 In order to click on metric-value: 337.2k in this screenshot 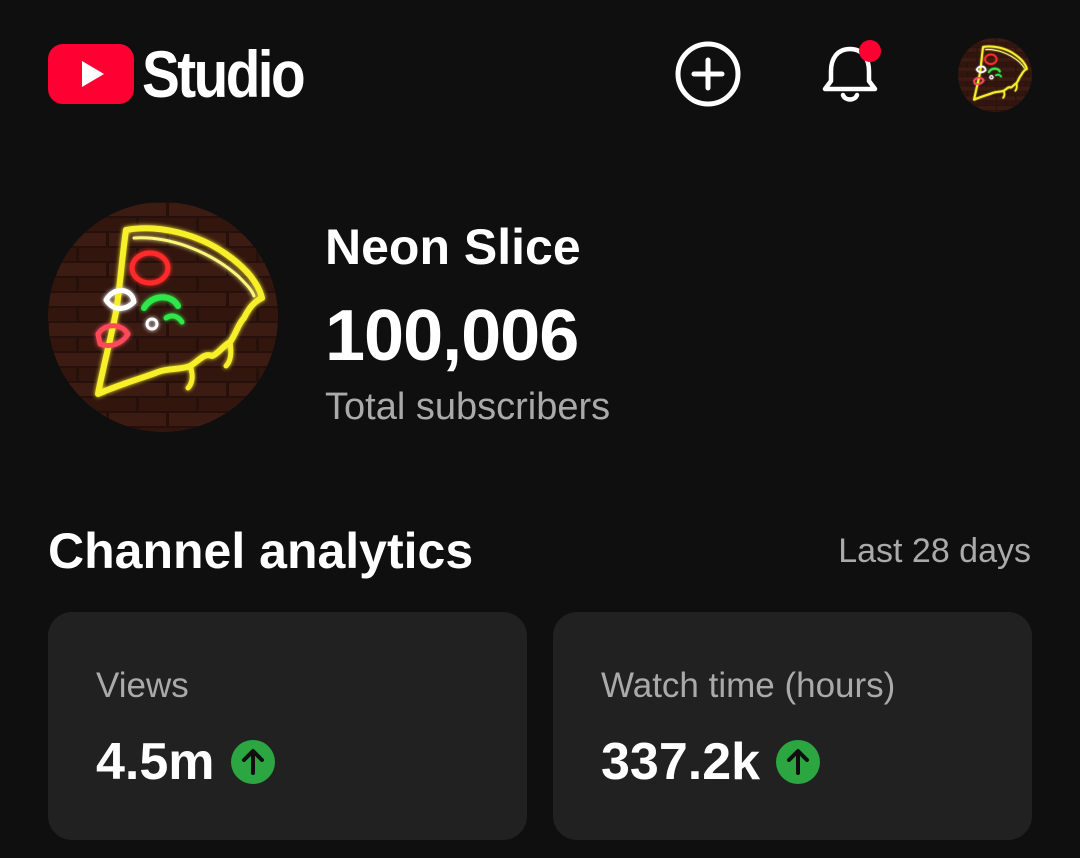, I will do `click(681, 762)`.